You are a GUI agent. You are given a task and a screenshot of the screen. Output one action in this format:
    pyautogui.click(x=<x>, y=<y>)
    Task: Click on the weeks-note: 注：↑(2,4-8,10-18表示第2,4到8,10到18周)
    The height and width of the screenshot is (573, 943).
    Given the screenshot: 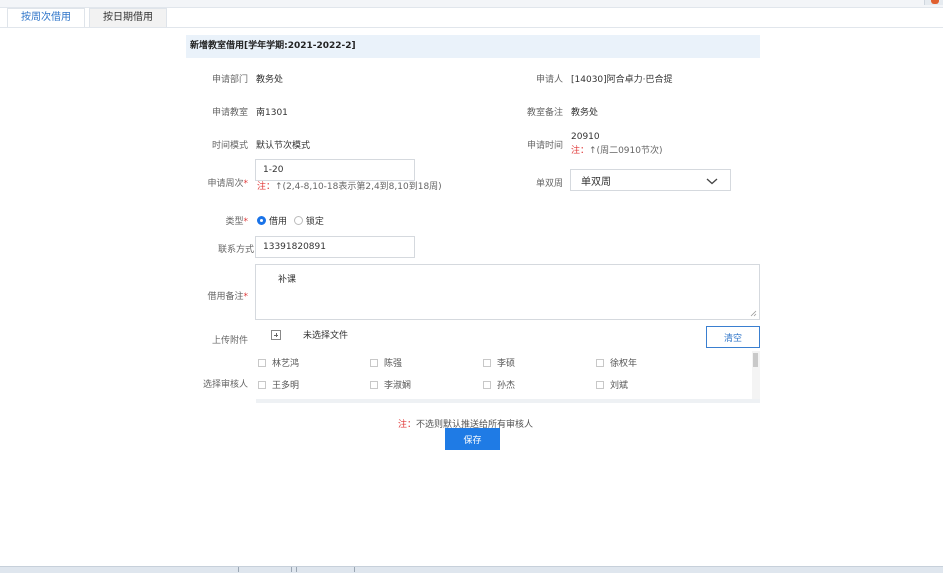 What is the action you would take?
    pyautogui.click(x=352, y=187)
    